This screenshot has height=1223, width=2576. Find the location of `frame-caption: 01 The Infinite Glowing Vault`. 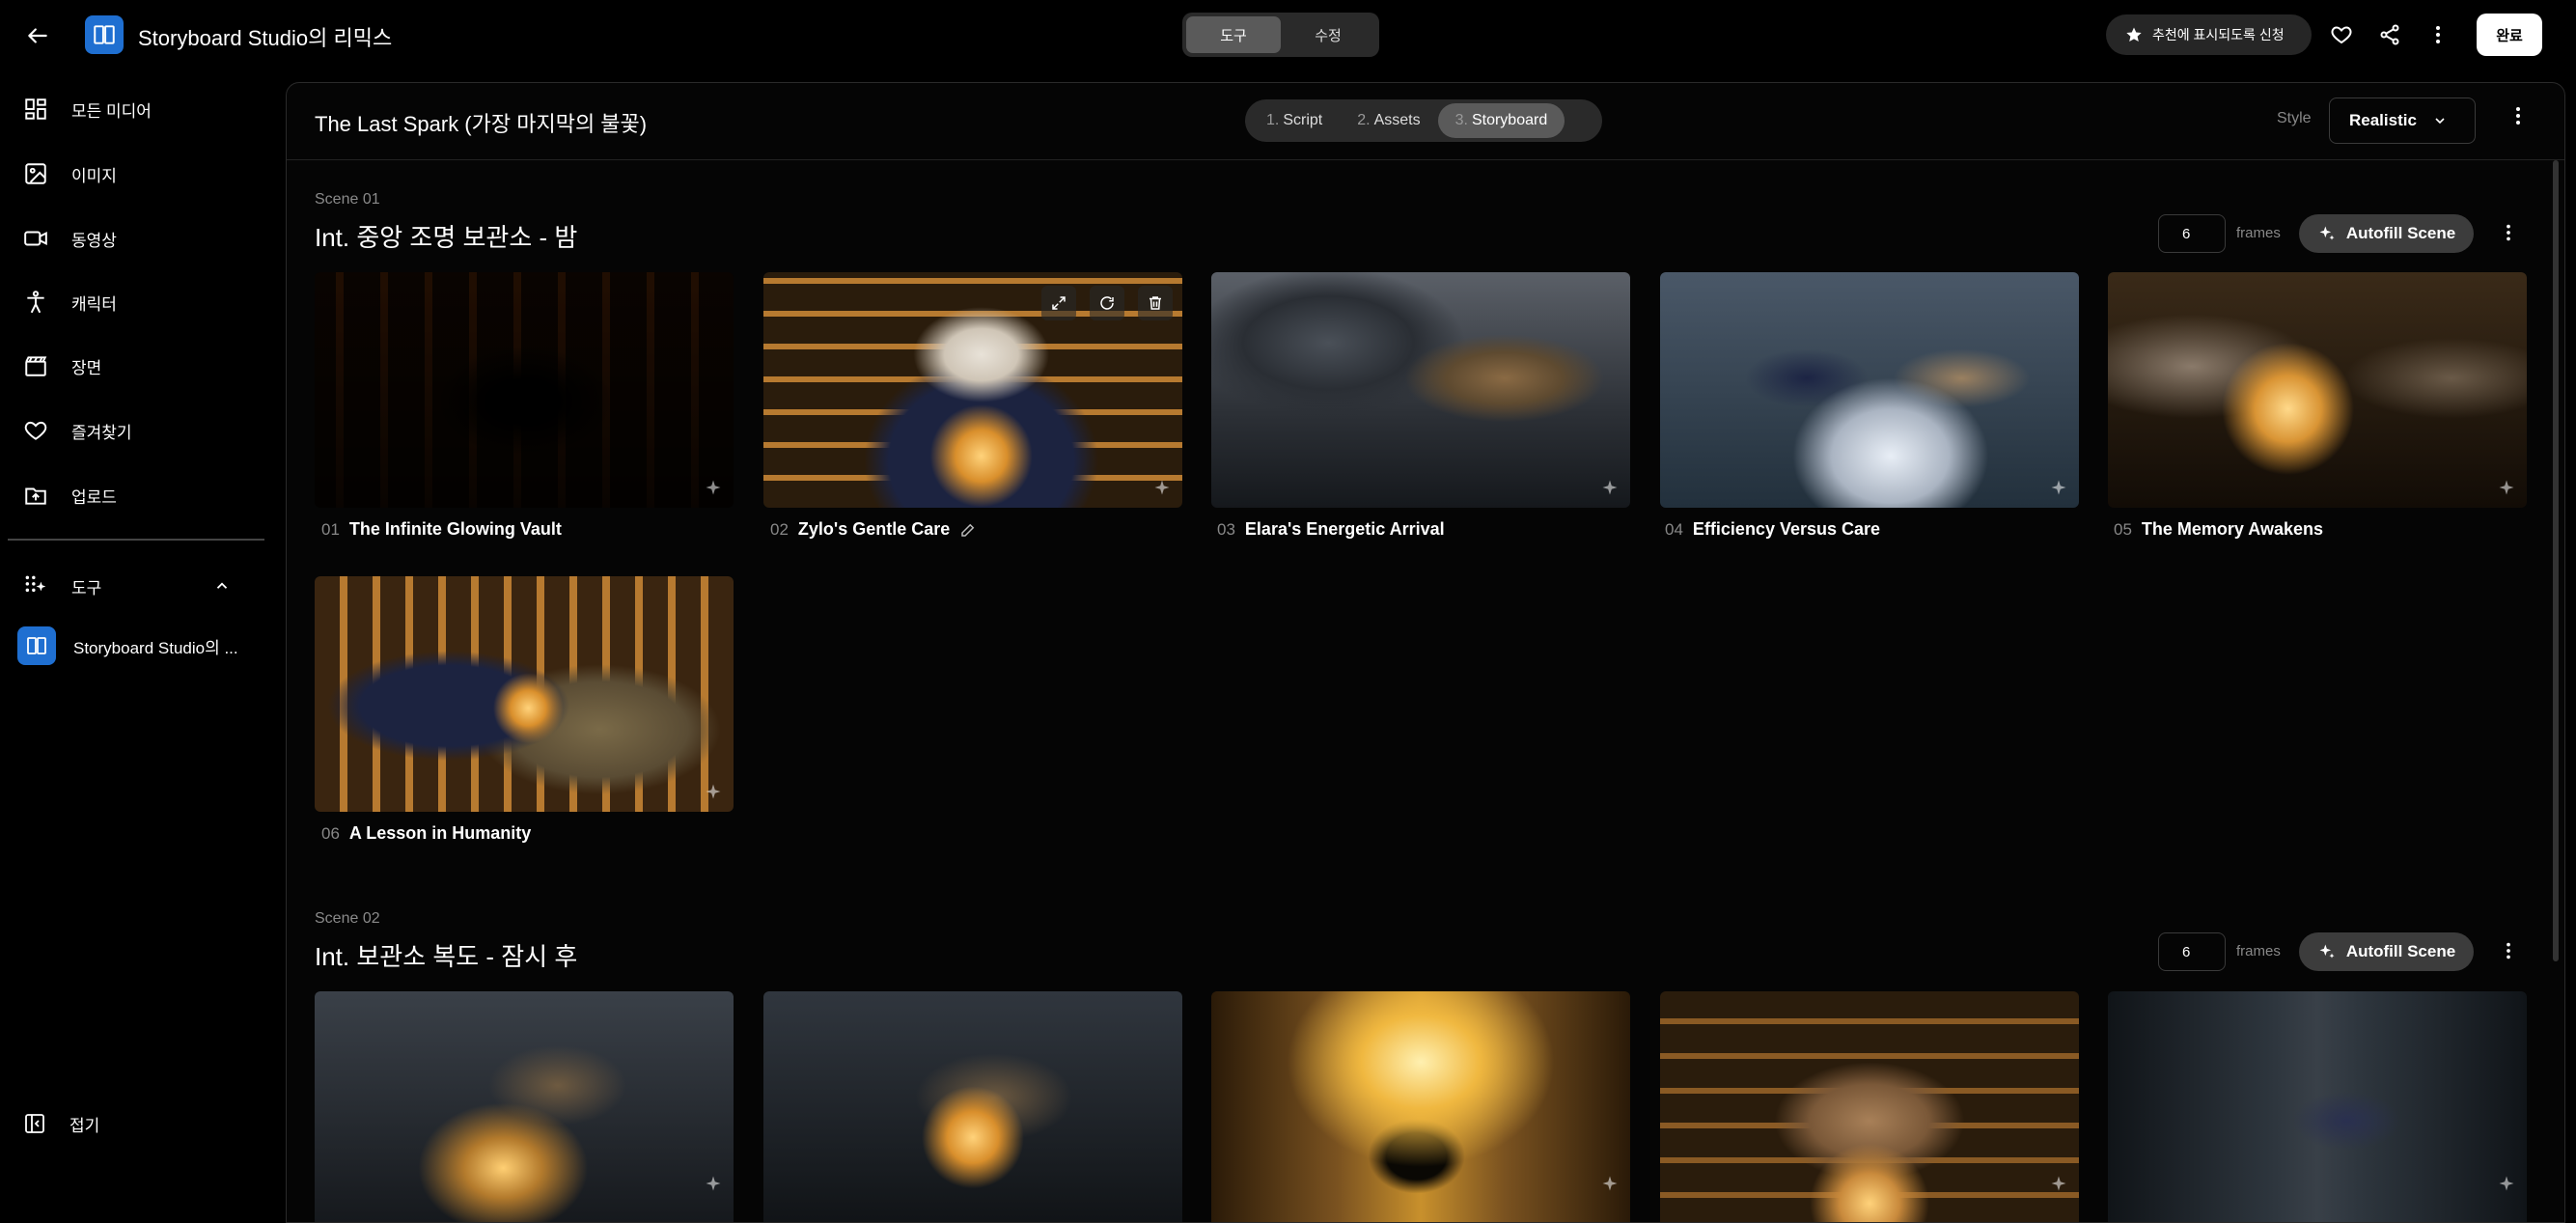

frame-caption: 01 The Infinite Glowing Vault is located at coordinates (441, 529).